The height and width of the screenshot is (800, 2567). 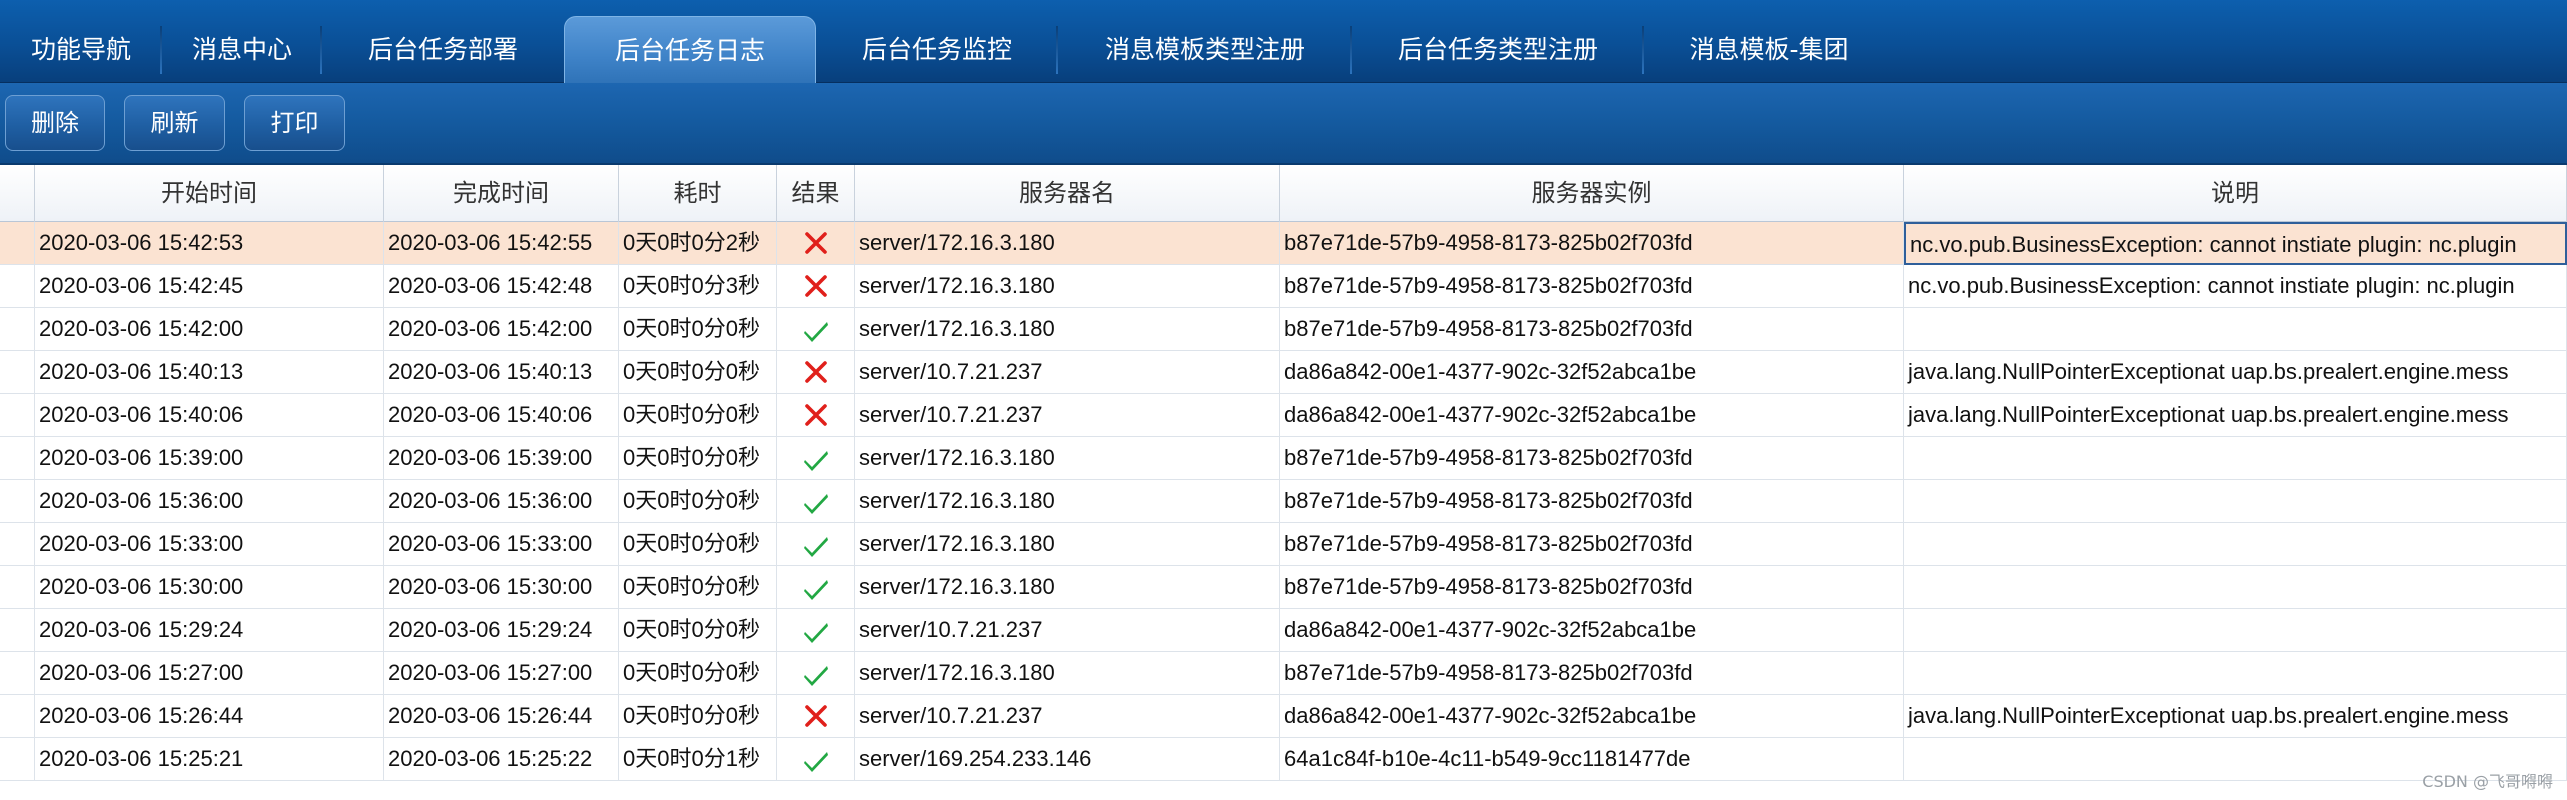 I want to click on cell-end-time: 2020-03-06 15:36:00, so click(x=501, y=501).